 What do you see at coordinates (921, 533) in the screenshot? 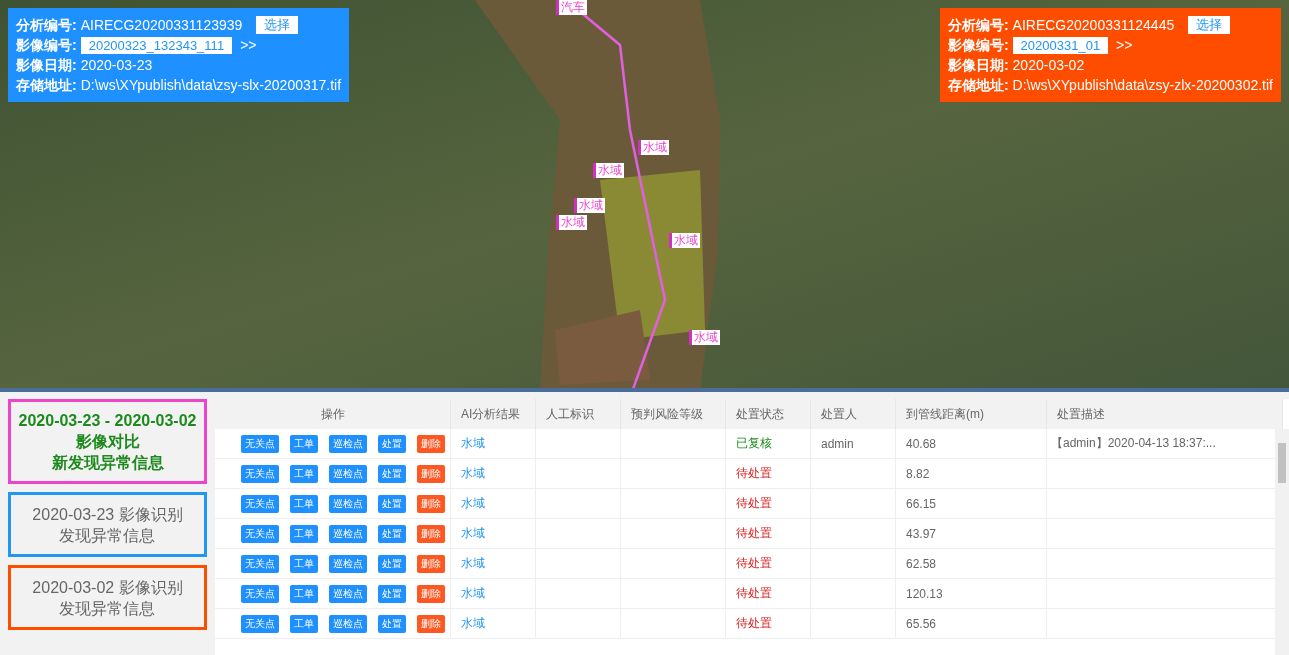
I see `table-cell-text: 43.97` at bounding box center [921, 533].